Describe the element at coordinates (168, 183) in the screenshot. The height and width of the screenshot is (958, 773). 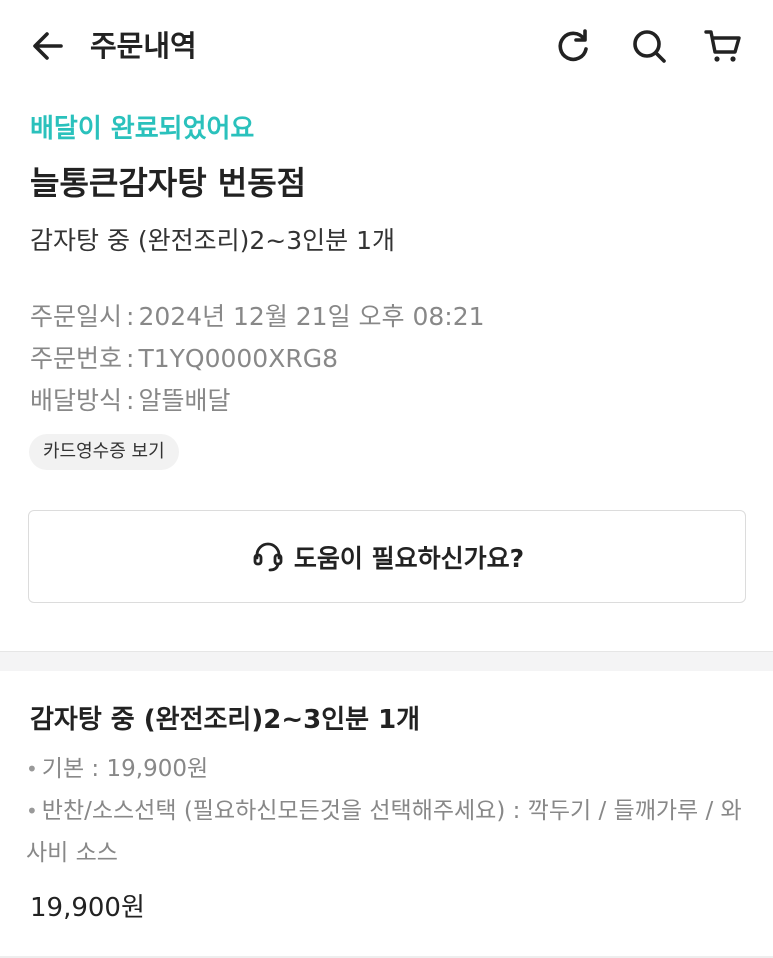
I see `store-name: 늘통큰감자탕 번동점` at that location.